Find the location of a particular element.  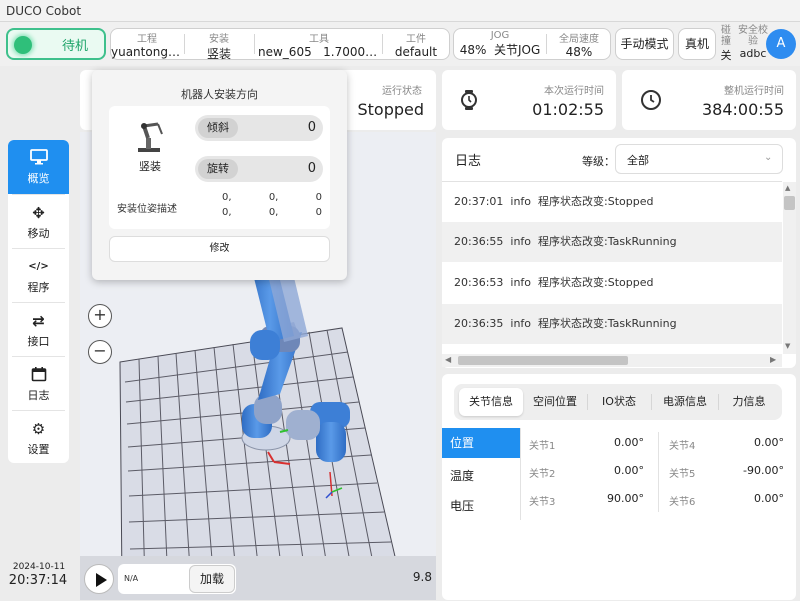

zoom-out-button: − is located at coordinates (100, 352).